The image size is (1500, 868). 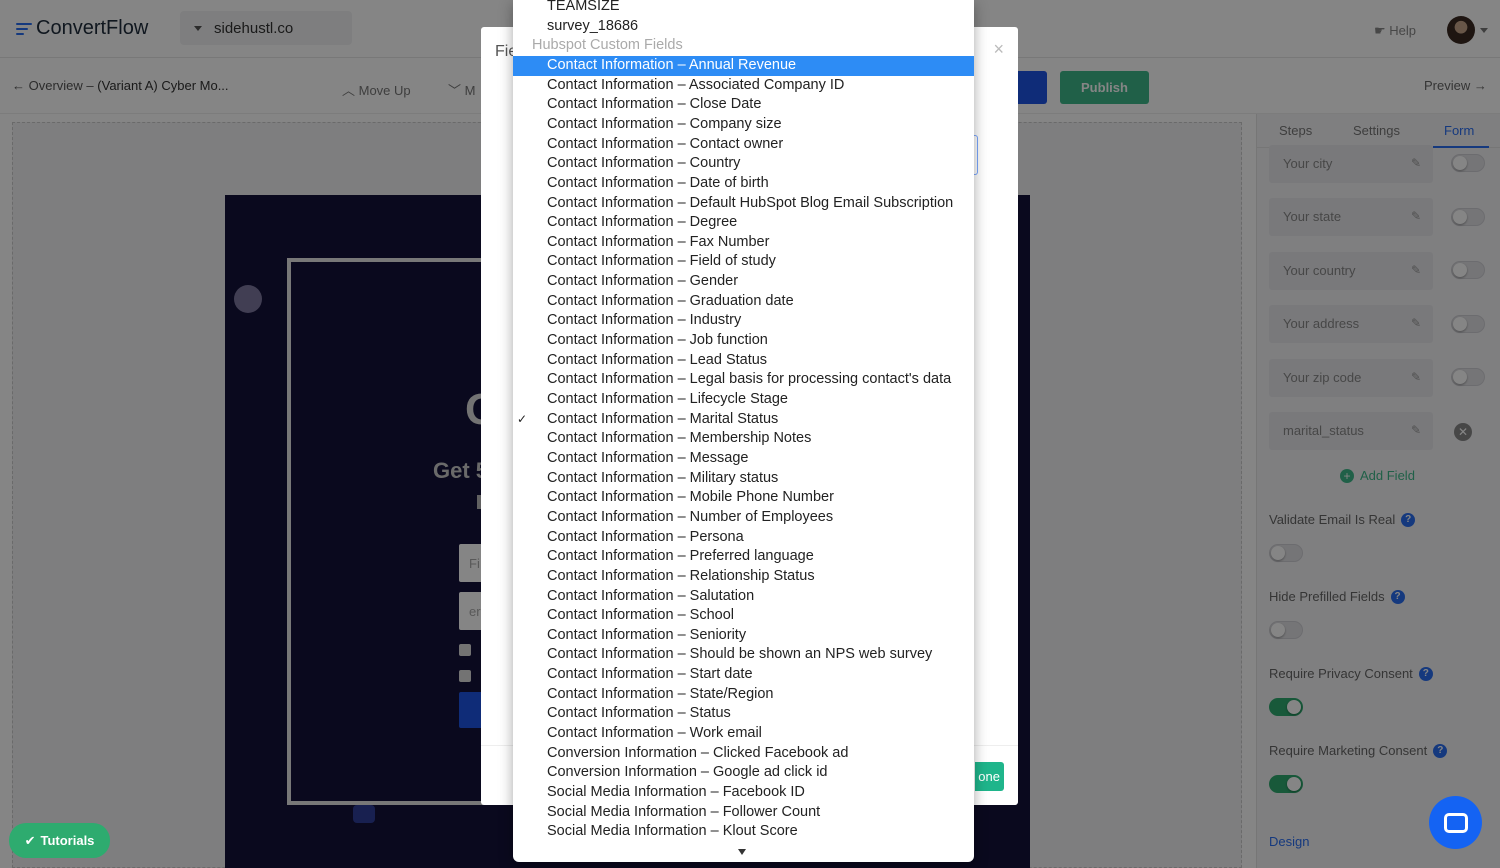 What do you see at coordinates (663, 418) in the screenshot?
I see `option-label: Contact Information – Marital Status` at bounding box center [663, 418].